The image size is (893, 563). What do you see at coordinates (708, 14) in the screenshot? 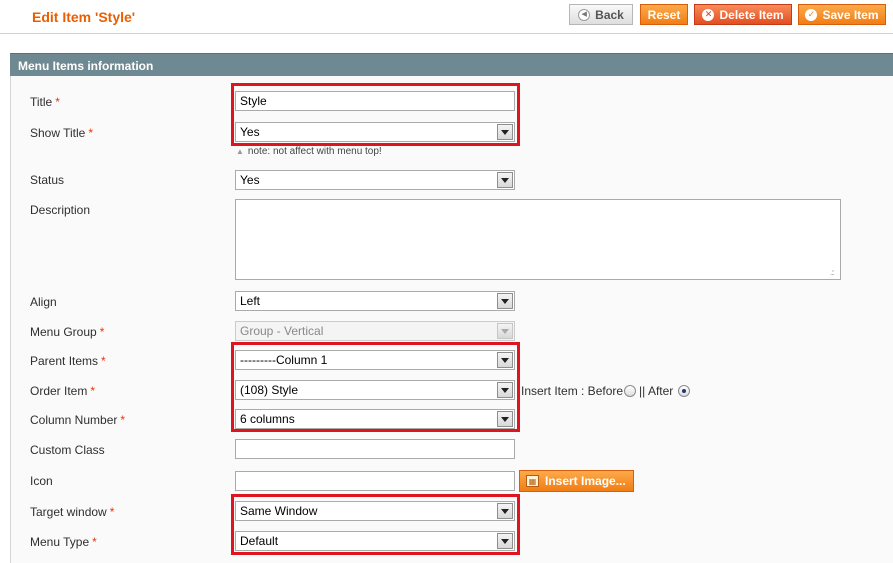
I see `delete-x-icon: ✕` at bounding box center [708, 14].